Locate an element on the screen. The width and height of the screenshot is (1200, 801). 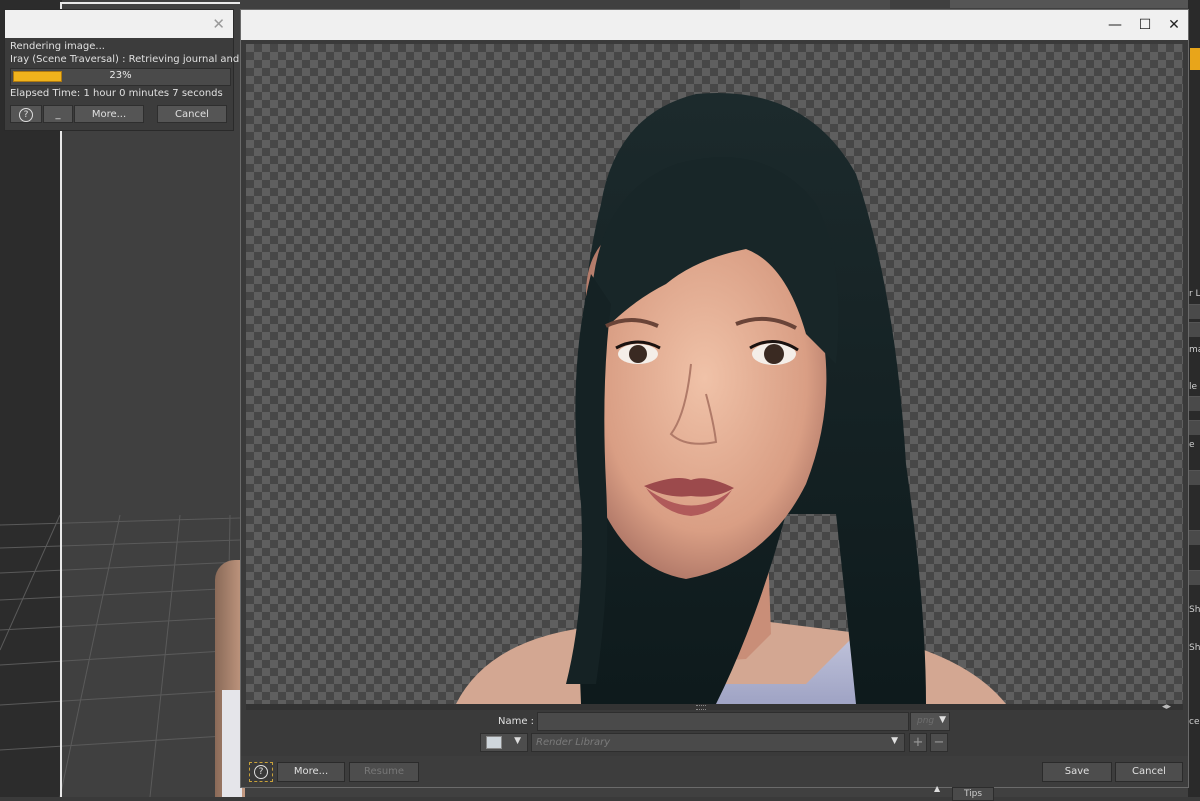
image-library-icon is located at coordinates (494, 742).